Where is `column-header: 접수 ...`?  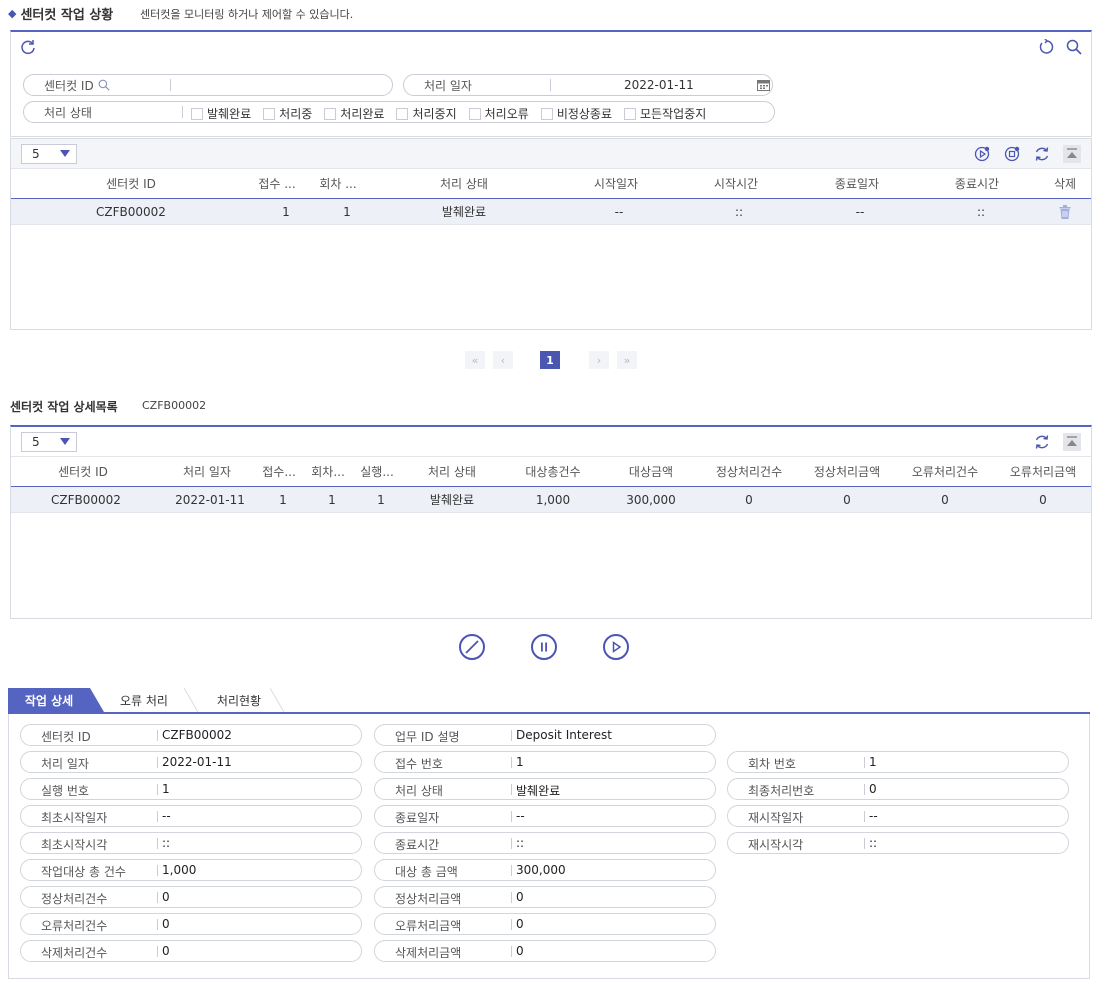
column-header: 접수 ... is located at coordinates (277, 183).